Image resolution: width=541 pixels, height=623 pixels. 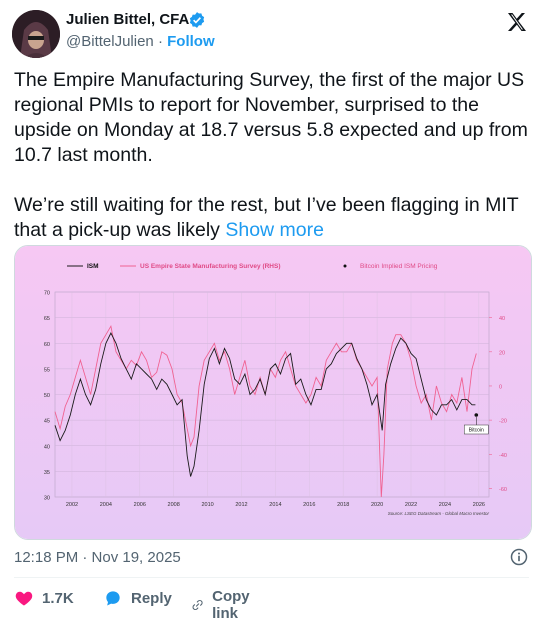 What do you see at coordinates (47, 396) in the screenshot?
I see `y-left-tick-label: 50` at bounding box center [47, 396].